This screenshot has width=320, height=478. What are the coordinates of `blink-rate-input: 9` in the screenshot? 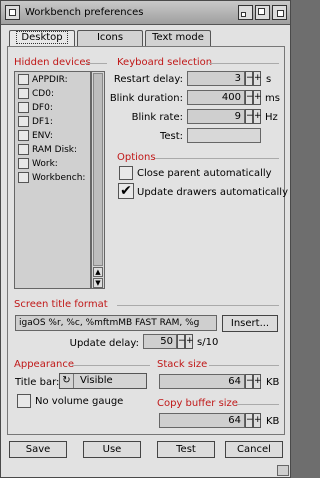 It's located at (216, 116).